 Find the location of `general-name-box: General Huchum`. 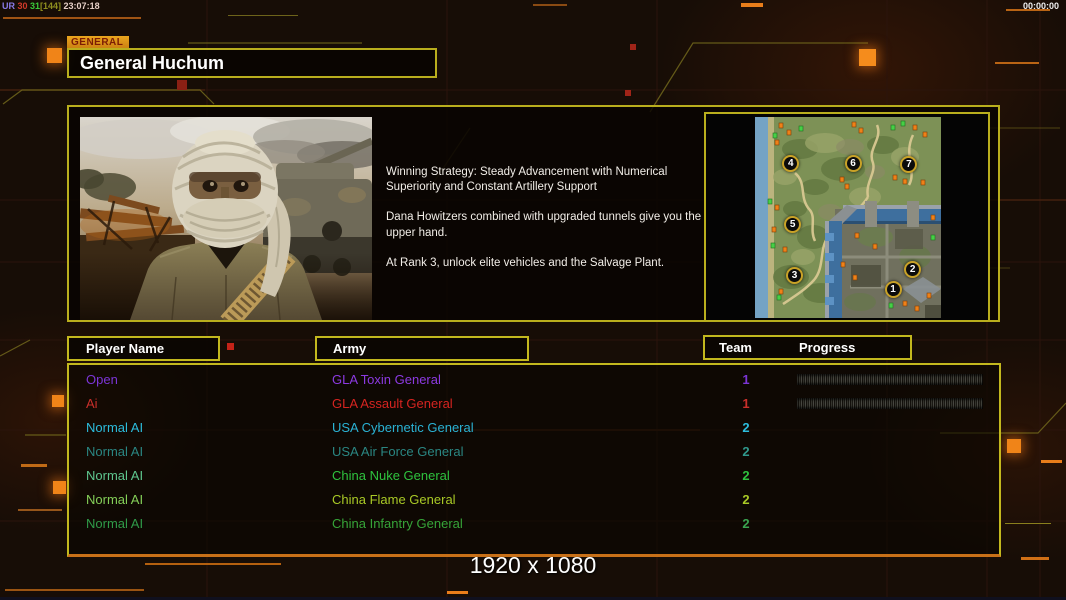

general-name-box: General Huchum is located at coordinates (252, 63).